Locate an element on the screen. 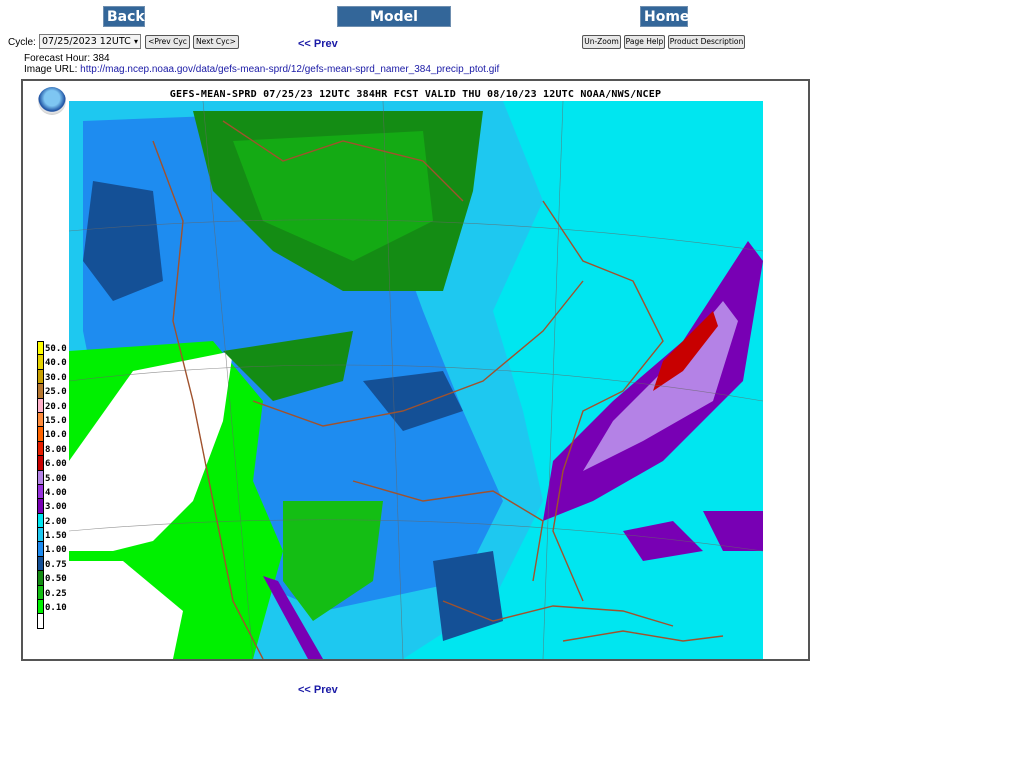 This screenshot has width=1035, height=761. legend-row: 2.00 is located at coordinates (54, 521).